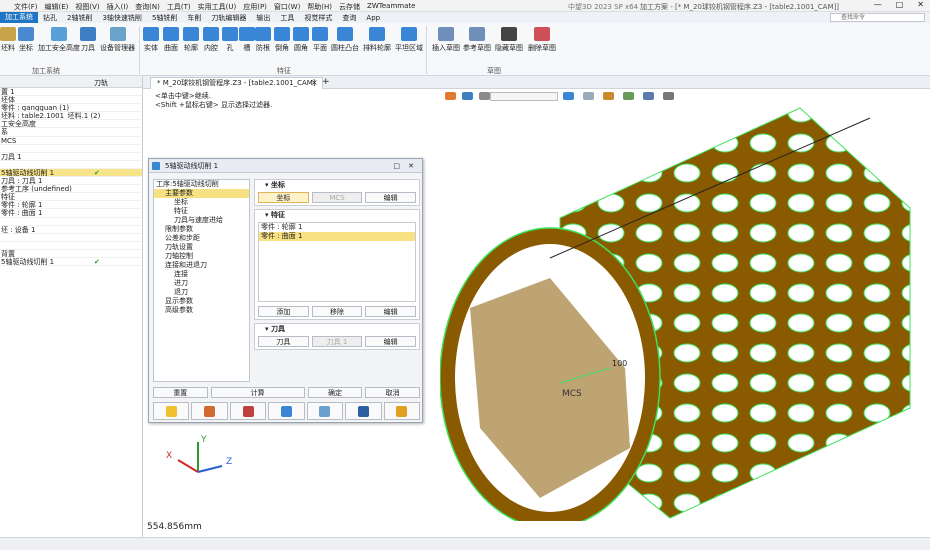 Image resolution: width=930 pixels, height=550 pixels. Describe the element at coordinates (301, 40) in the screenshot. I see `fillet-button: 圆角` at that location.